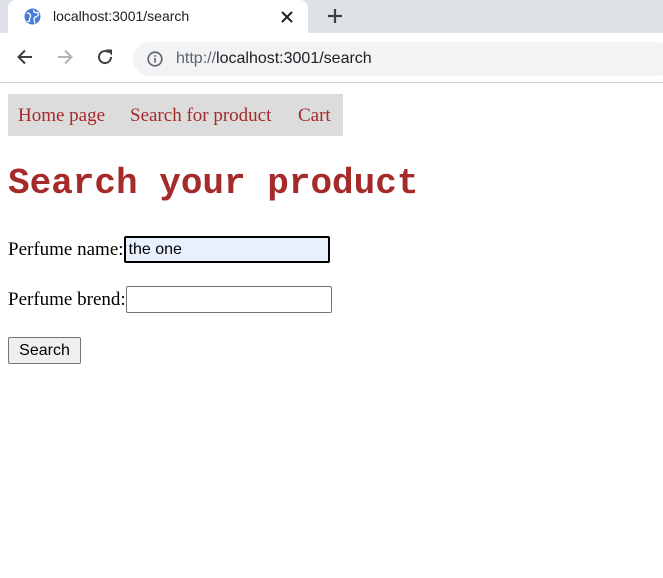 This screenshot has width=663, height=578. I want to click on browser-toolbar: http://localhost:3001/search, so click(331, 58).